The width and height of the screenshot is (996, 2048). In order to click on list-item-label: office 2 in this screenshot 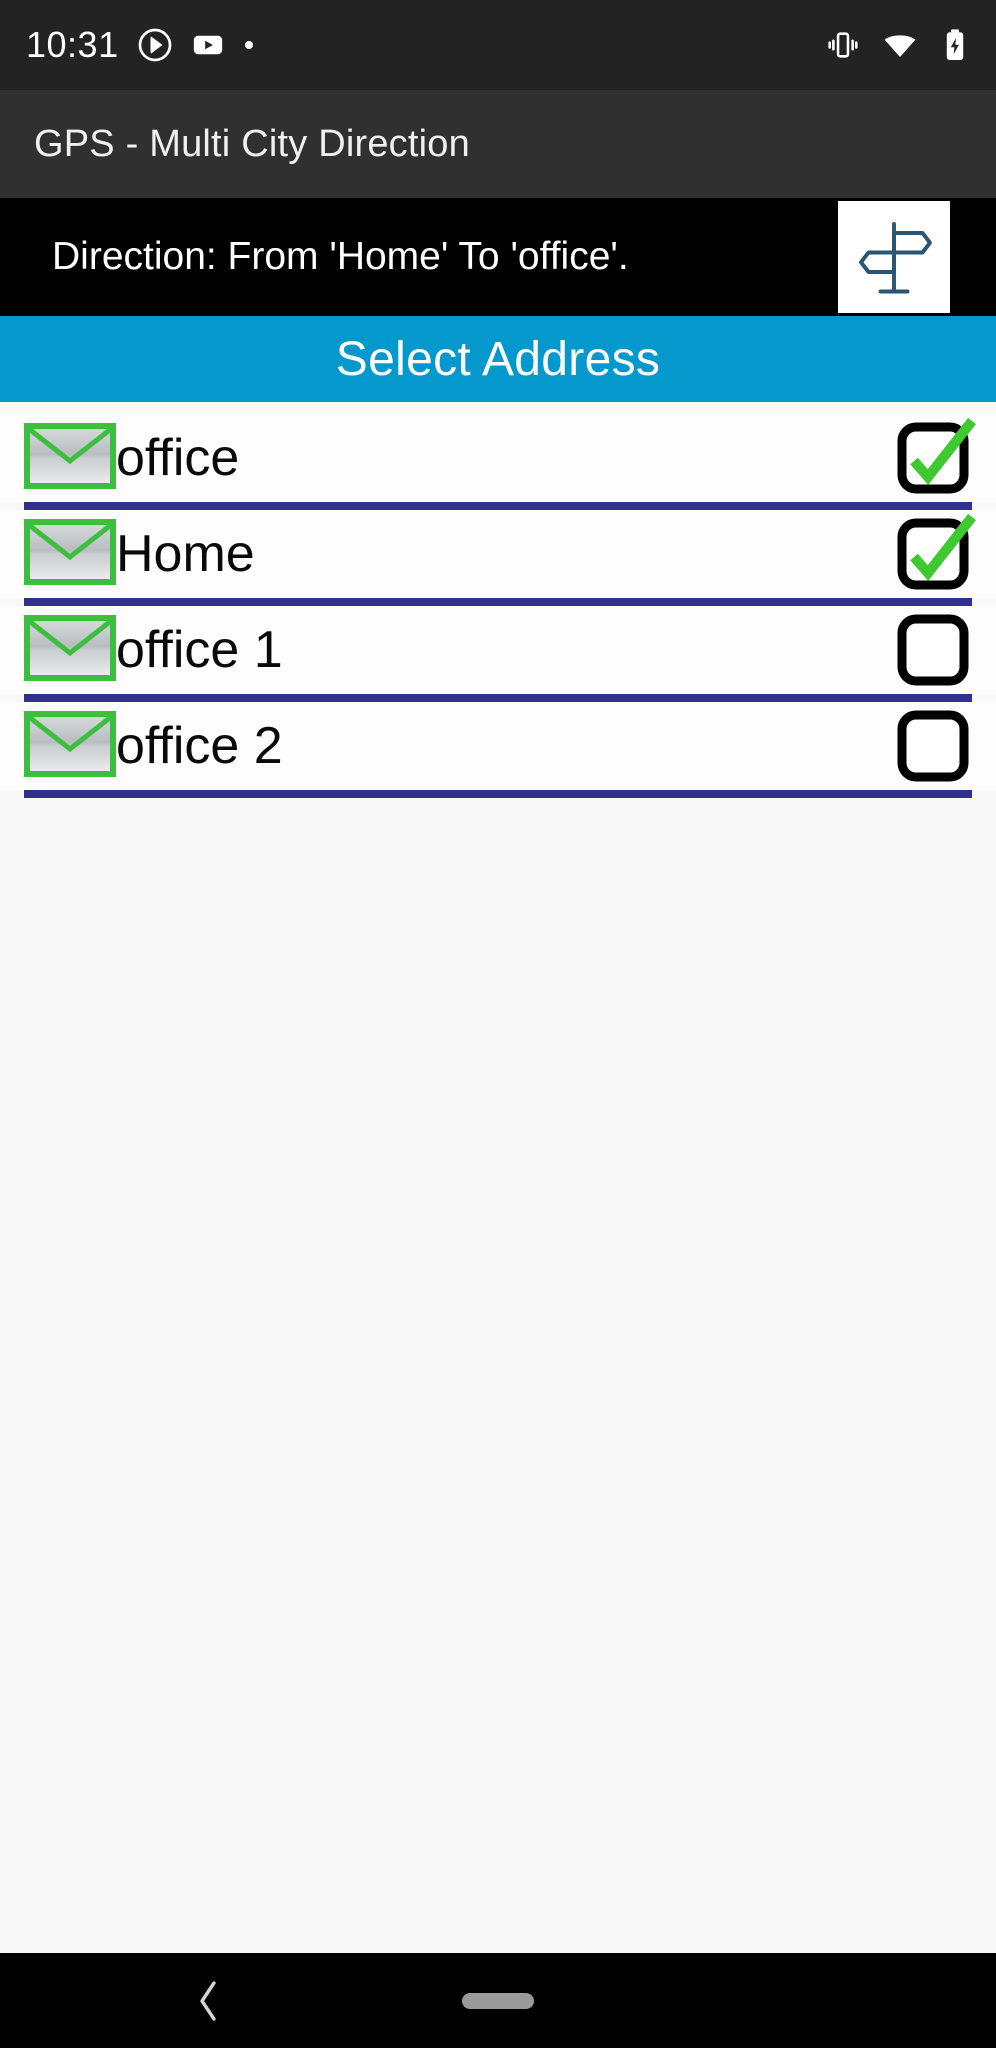, I will do `click(199, 746)`.